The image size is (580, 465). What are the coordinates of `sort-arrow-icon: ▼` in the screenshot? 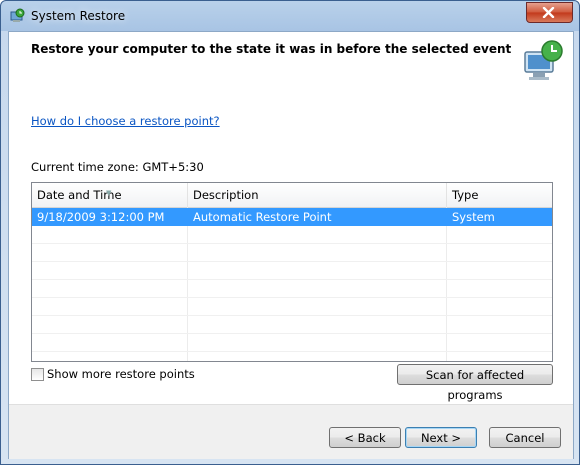 It's located at (109, 193).